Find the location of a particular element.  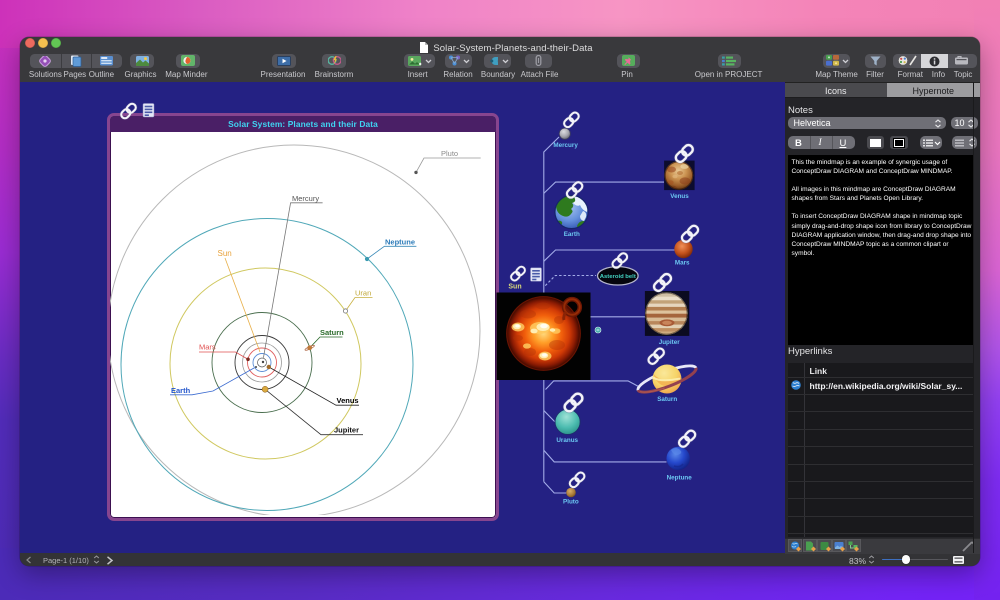

svg-text: Jupiter is located at coordinates (670, 342).